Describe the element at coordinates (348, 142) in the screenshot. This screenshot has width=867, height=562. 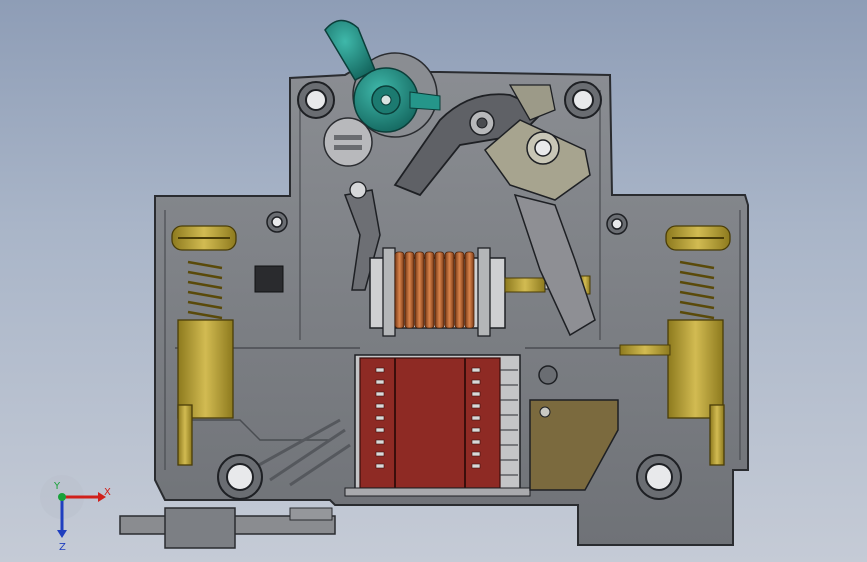
I see `slotted-screw-head` at that location.